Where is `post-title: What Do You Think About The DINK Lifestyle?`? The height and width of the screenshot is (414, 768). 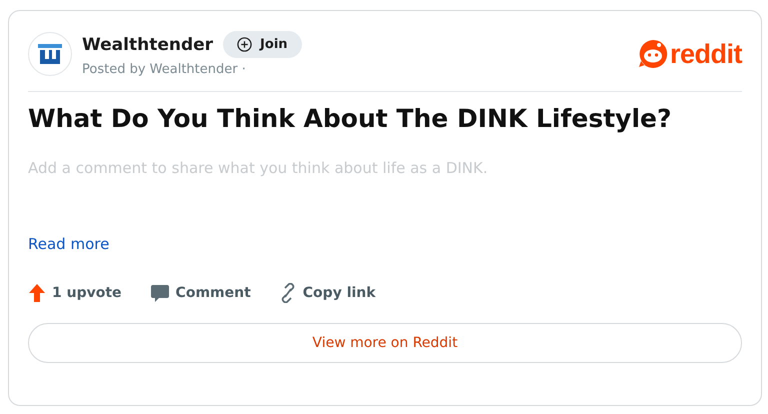
post-title: What Do You Think About The DINK Lifestyle? is located at coordinates (350, 118).